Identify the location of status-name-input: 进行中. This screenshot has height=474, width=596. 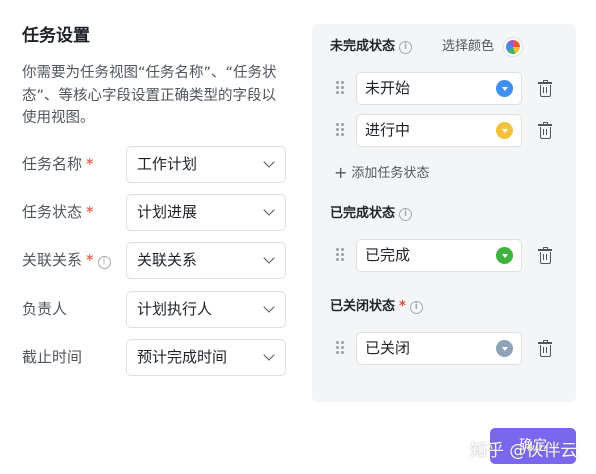
(439, 130).